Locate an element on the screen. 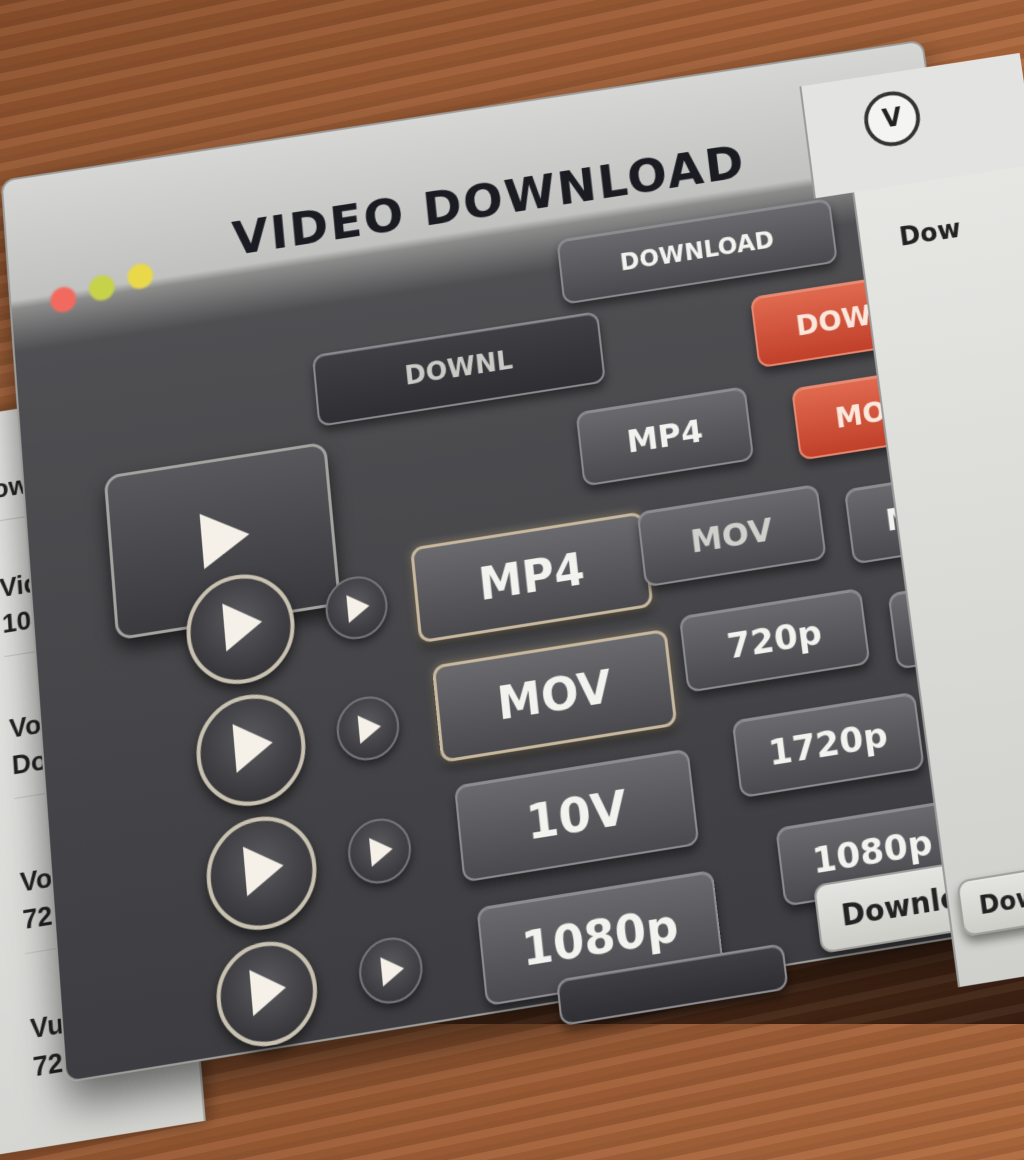  download-field: DOWNL is located at coordinates (458, 369).